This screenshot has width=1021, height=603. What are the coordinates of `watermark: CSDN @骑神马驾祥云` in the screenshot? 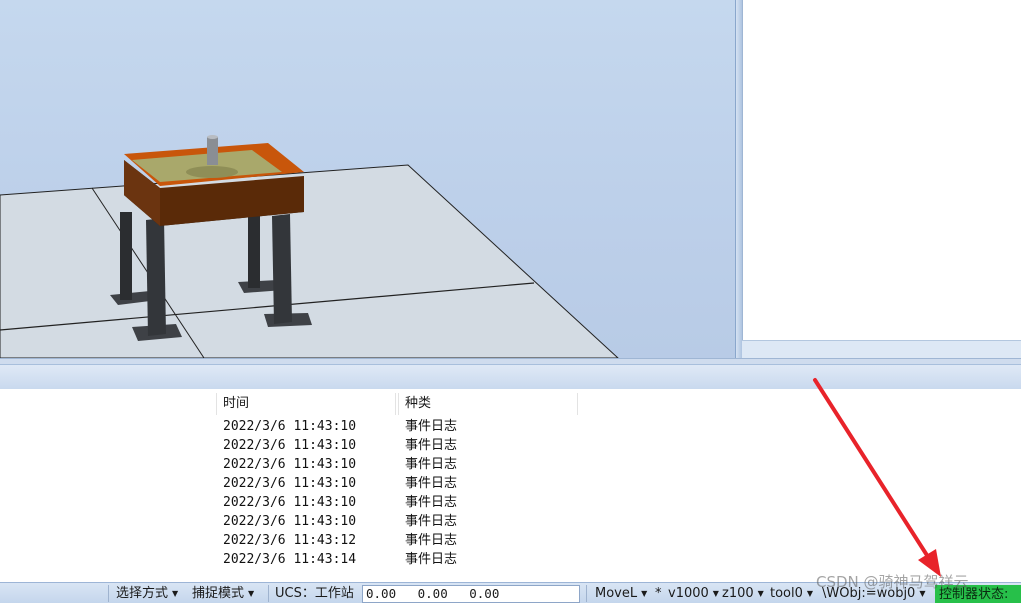 It's located at (892, 582).